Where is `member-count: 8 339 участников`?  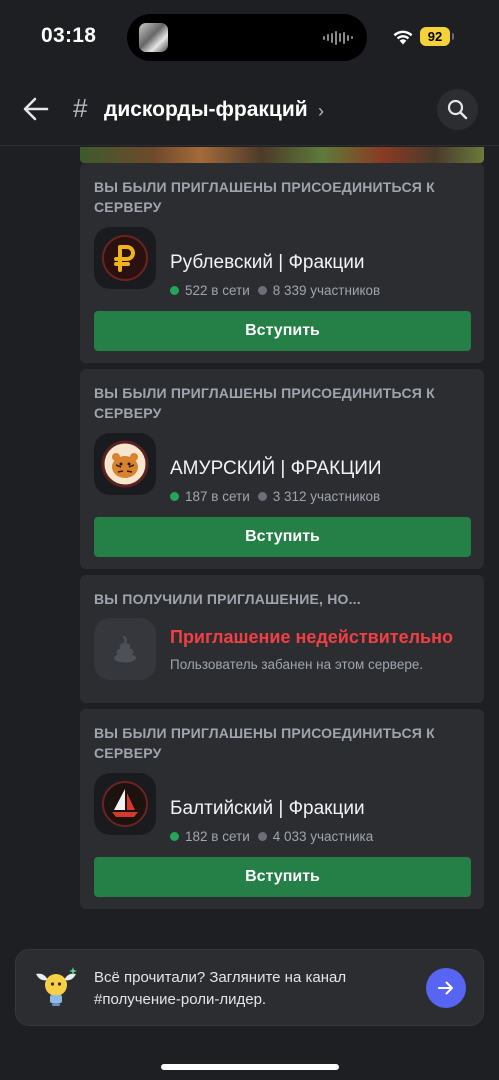
member-count: 8 339 участников is located at coordinates (326, 290).